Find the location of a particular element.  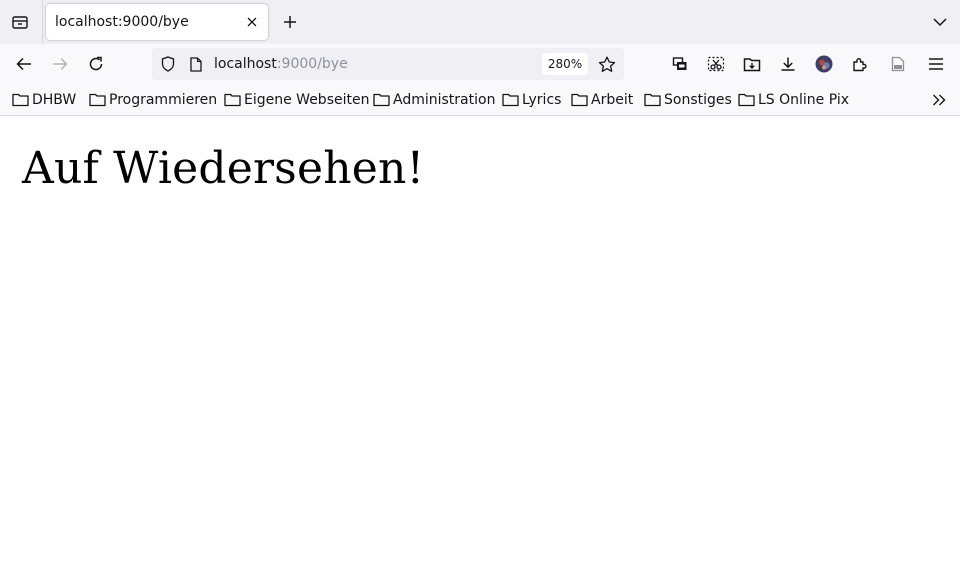

bookmark-label: Arbeit is located at coordinates (612, 100).